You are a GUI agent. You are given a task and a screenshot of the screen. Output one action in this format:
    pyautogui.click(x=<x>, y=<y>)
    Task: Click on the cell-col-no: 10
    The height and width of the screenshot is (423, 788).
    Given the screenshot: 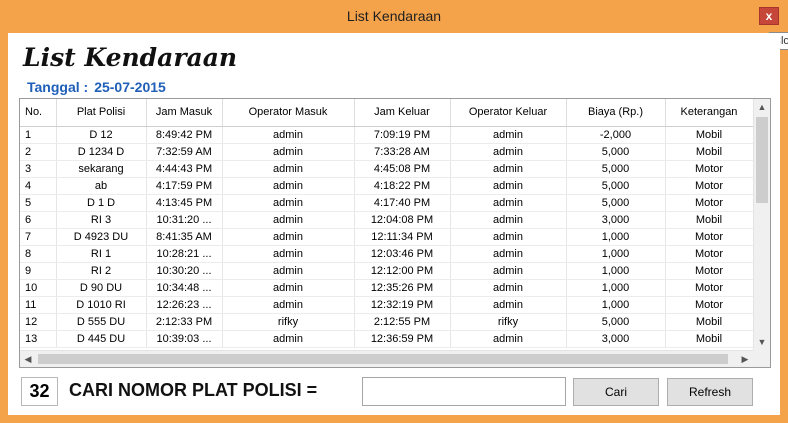 What is the action you would take?
    pyautogui.click(x=38, y=288)
    